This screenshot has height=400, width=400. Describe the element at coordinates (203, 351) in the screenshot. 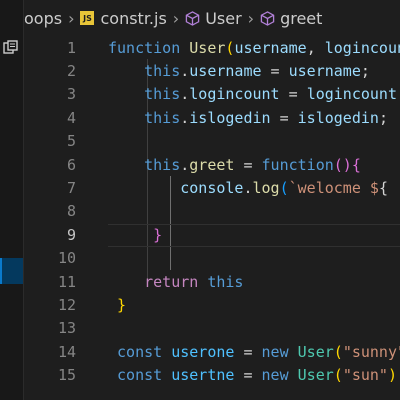

I see `code-token: userone` at that location.